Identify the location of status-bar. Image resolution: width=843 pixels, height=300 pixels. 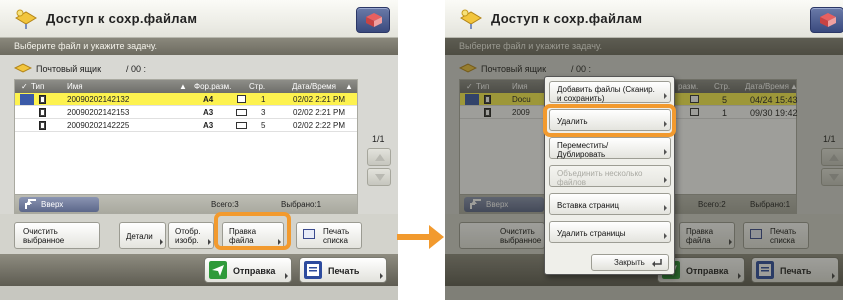
(199, 293).